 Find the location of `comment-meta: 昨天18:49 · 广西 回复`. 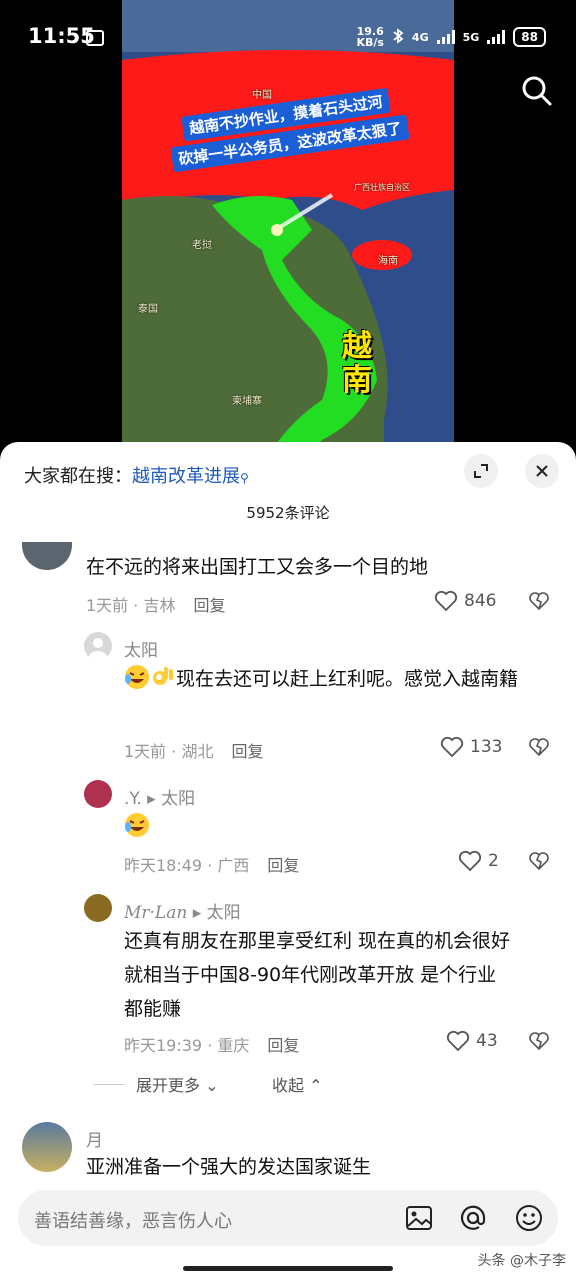

comment-meta: 昨天18:49 · 广西 回复 is located at coordinates (212, 865).